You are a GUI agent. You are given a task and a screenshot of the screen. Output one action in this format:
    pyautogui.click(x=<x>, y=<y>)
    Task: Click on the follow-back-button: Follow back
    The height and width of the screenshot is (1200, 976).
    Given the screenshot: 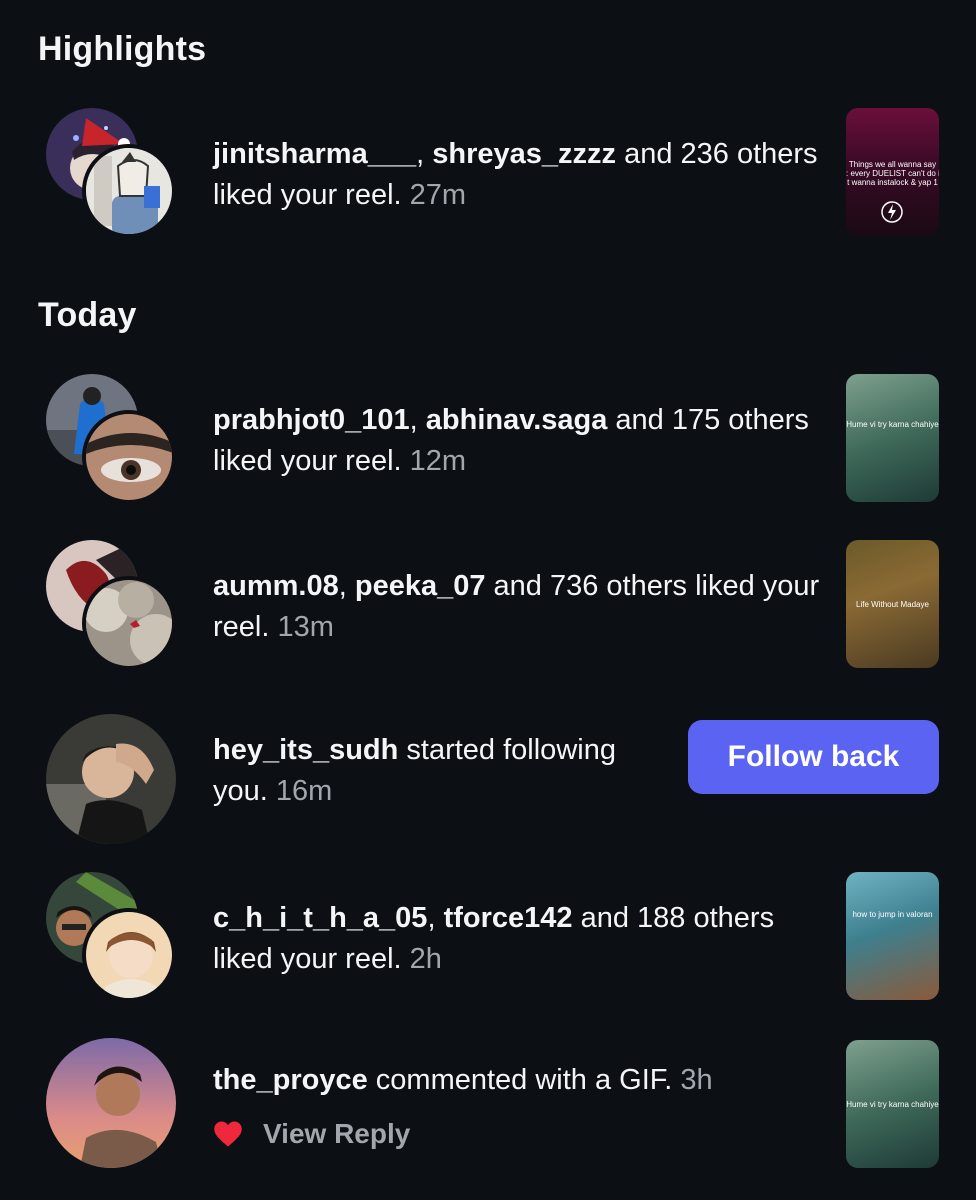 What is the action you would take?
    pyautogui.click(x=813, y=757)
    